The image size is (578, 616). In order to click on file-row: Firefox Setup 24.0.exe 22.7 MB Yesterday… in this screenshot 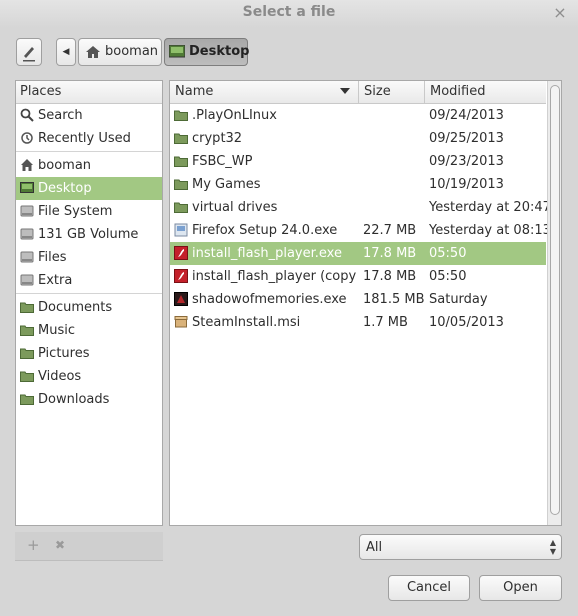, I will do `click(360, 230)`.